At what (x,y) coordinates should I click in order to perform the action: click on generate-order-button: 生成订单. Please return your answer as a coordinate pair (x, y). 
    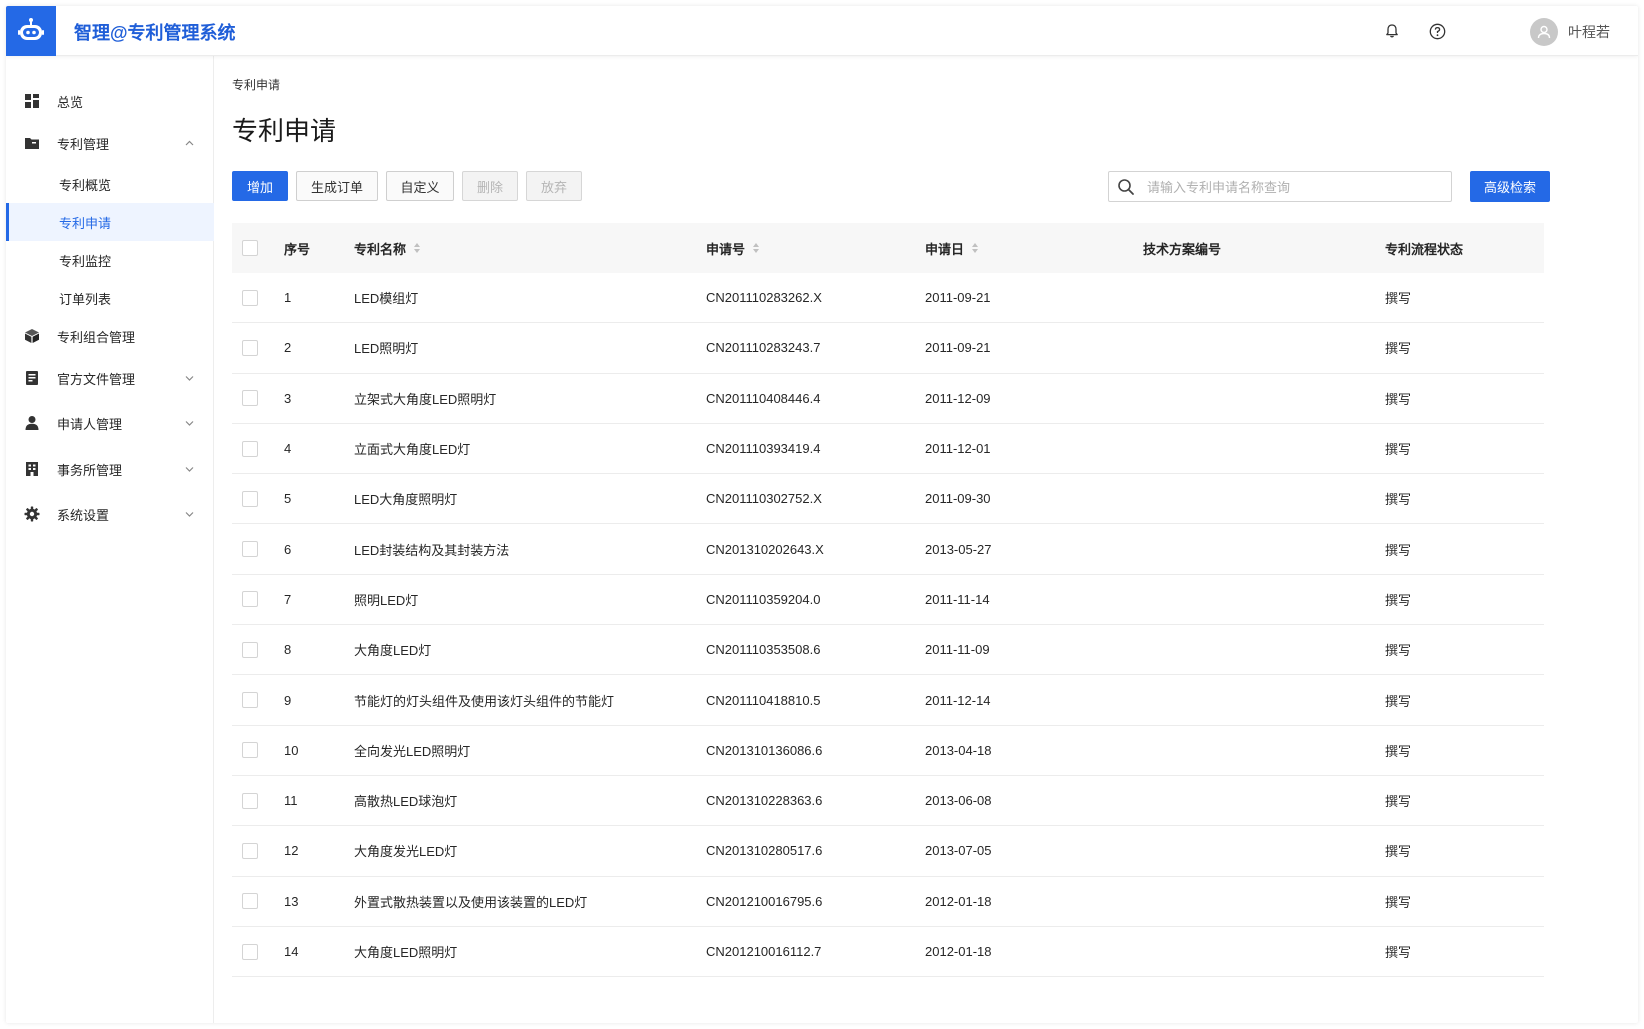
    Looking at the image, I should click on (337, 186).